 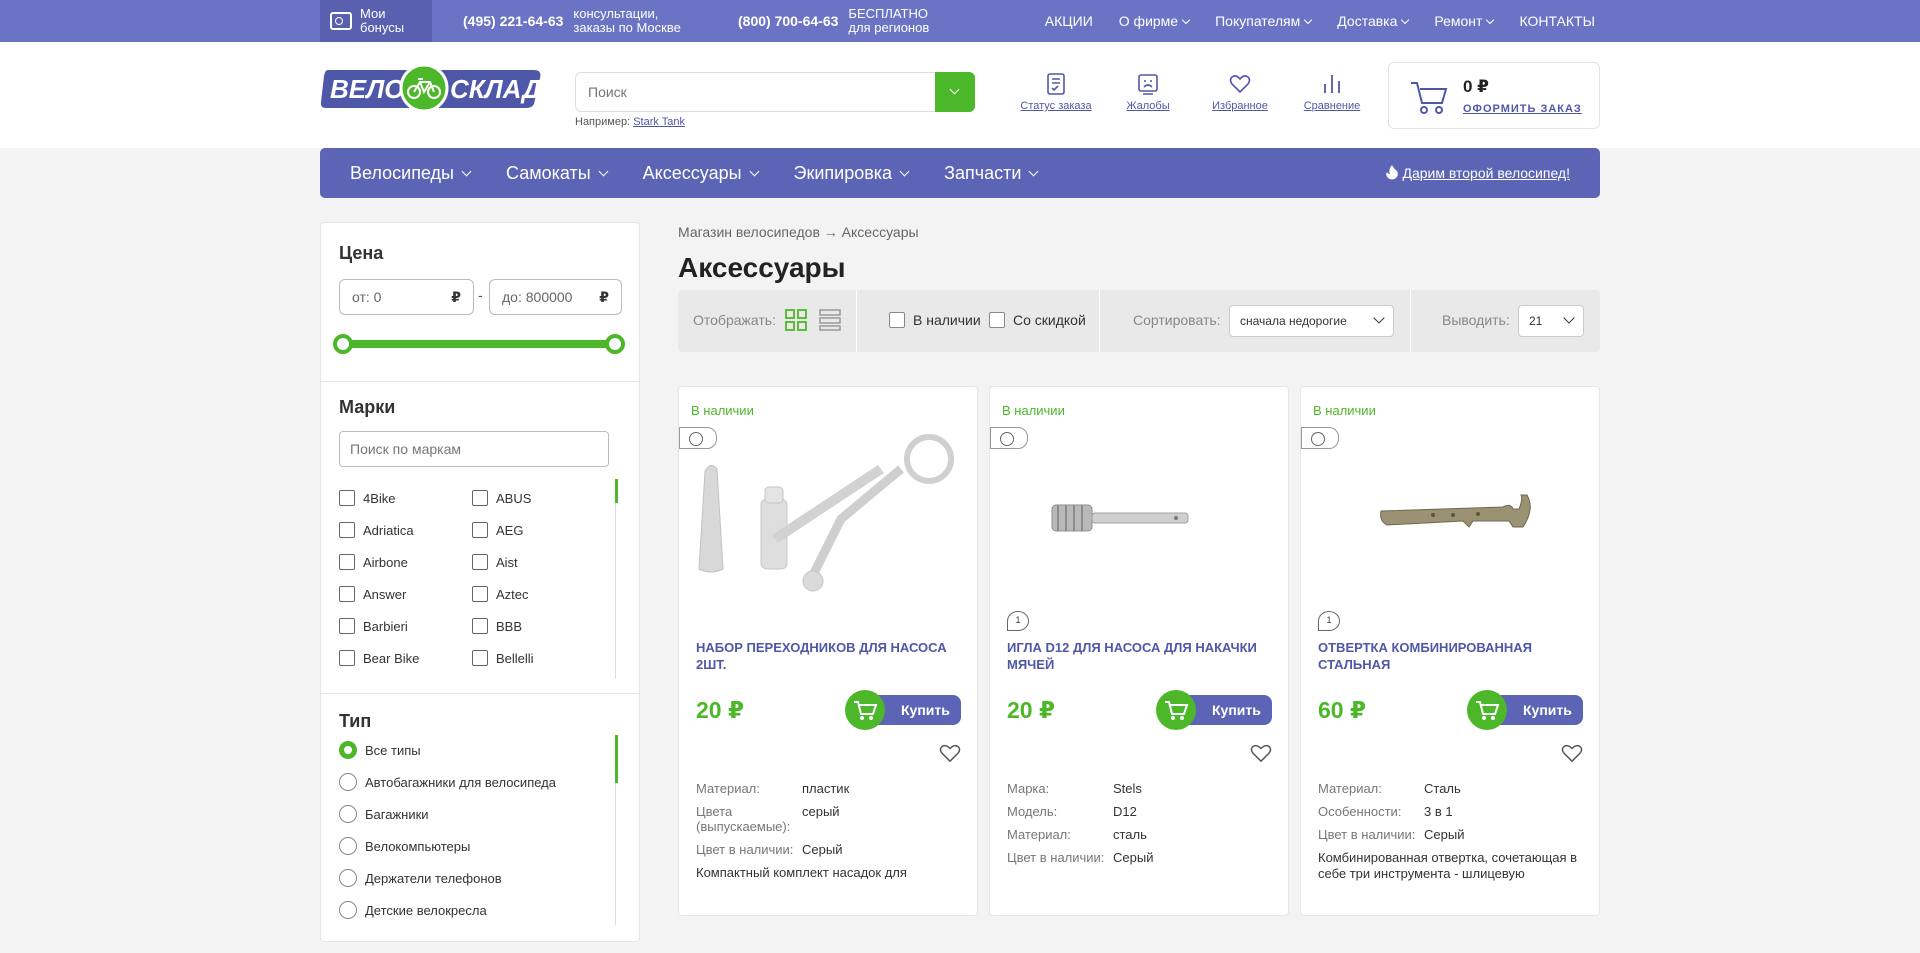 I want to click on type-radio: Багажники, so click(x=384, y=814).